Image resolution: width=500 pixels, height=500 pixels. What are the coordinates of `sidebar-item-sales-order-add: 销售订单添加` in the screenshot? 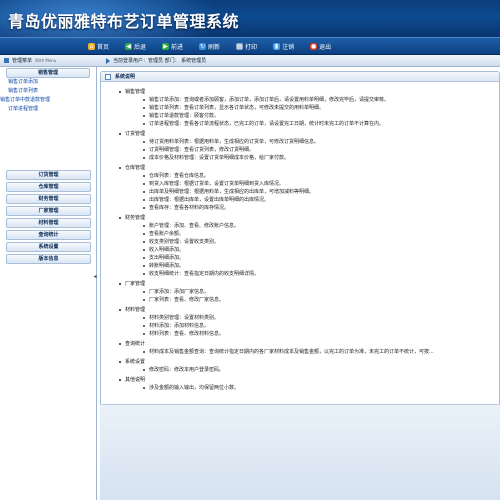 It's located at (48, 82).